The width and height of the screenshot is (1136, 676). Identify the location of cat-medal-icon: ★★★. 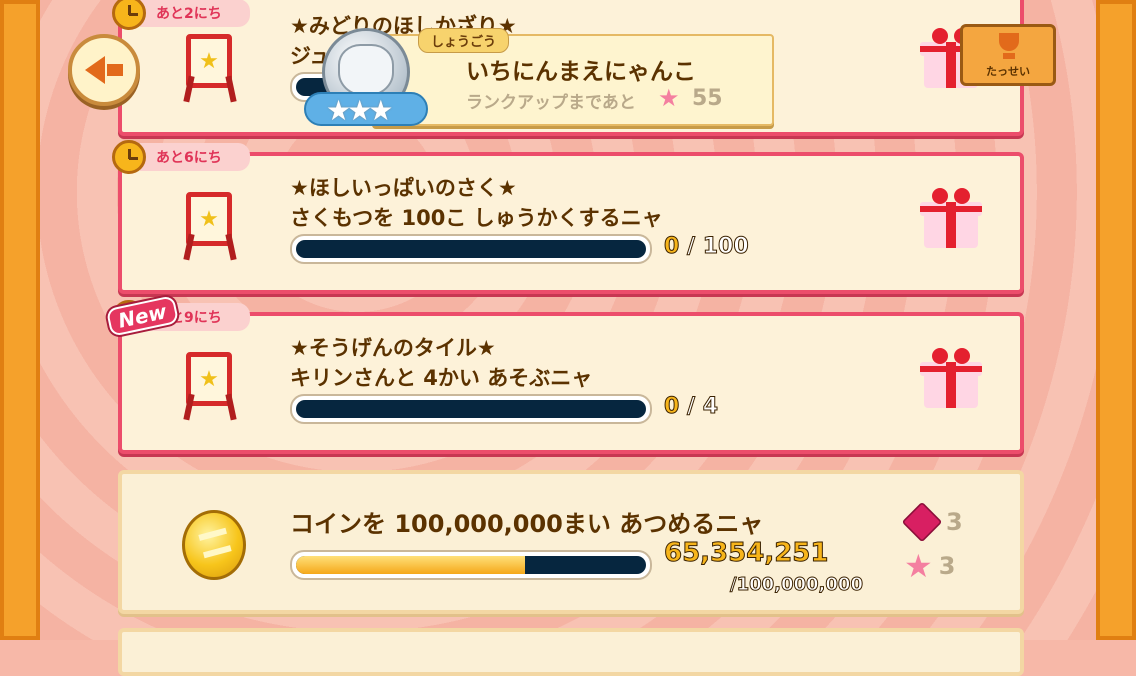
(366, 83).